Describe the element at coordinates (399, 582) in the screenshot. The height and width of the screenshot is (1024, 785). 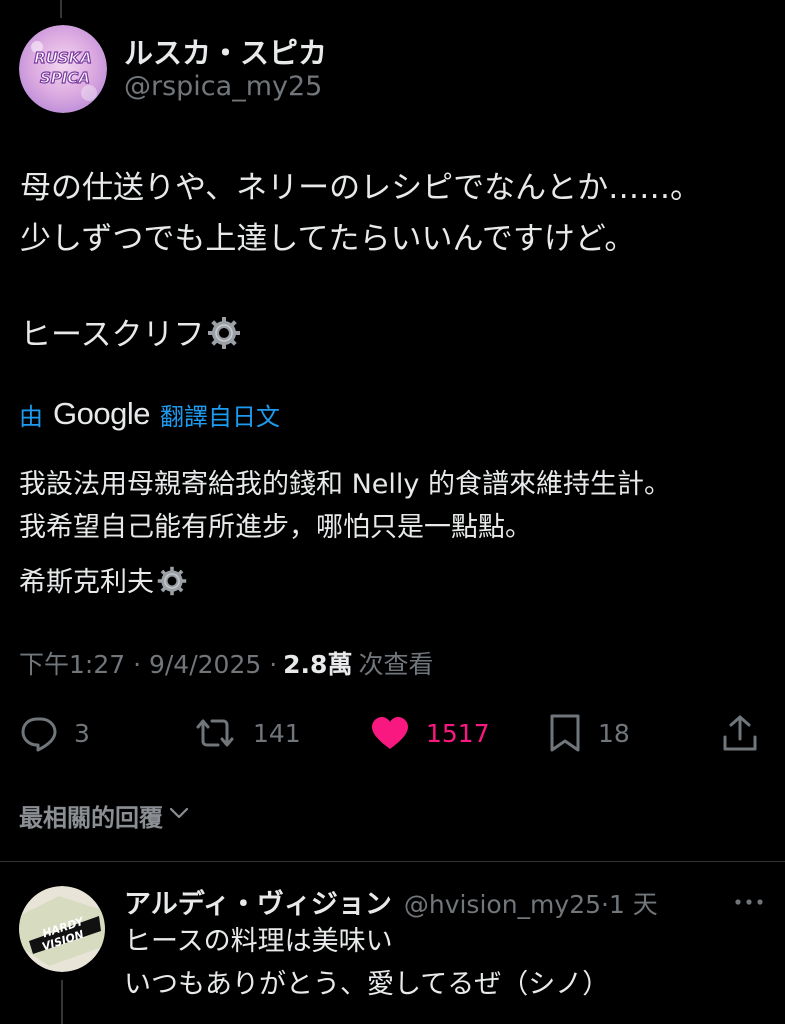
I see `translated-signature: 希斯克利夫` at that location.